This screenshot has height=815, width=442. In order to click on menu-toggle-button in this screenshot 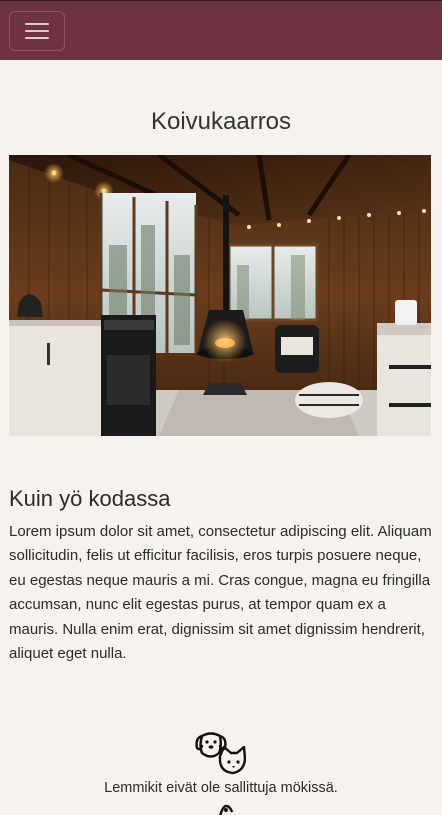, I will do `click(37, 31)`.